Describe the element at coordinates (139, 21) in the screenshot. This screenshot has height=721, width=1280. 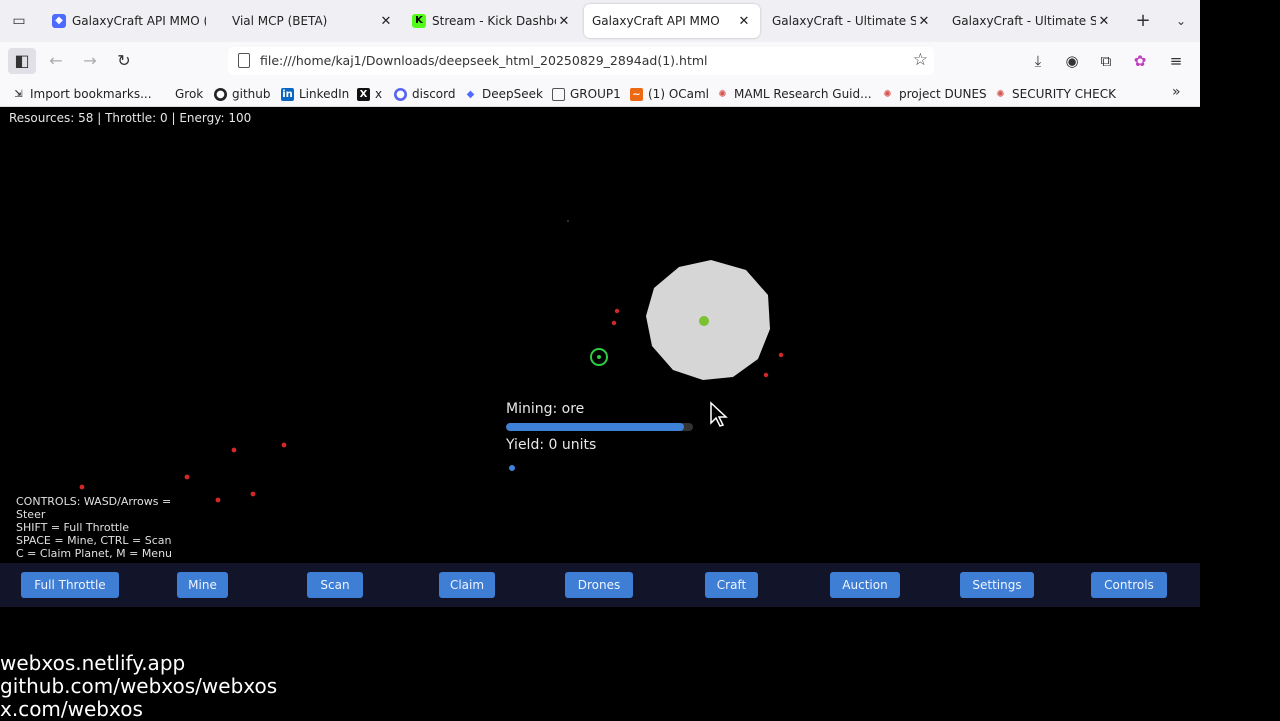
I see `tab-title: GalaxyCraft API MMO (` at that location.